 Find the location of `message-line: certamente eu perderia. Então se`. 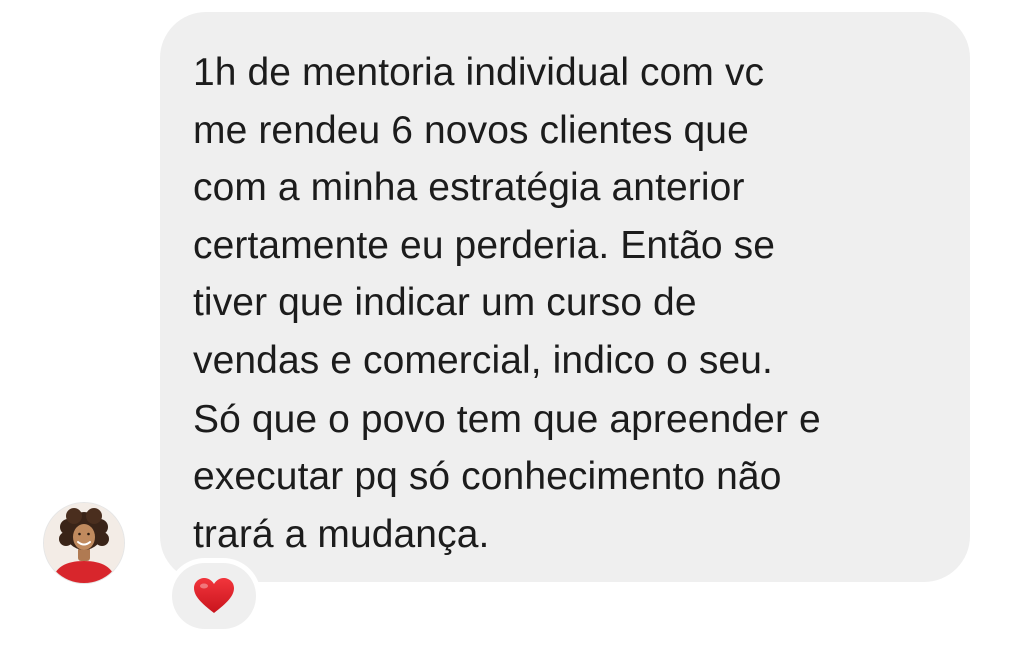

message-line: certamente eu perderia. Então se is located at coordinates (484, 245).